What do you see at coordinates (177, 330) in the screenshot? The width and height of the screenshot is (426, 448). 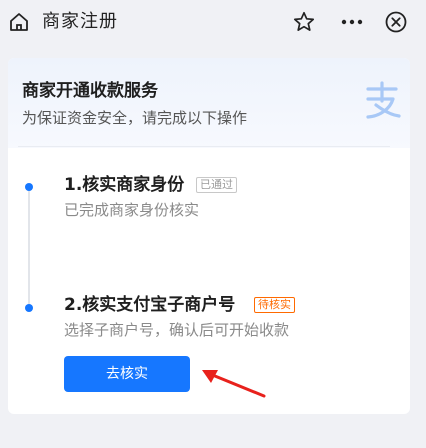 I see `step-2-description: 选择子商户号，确认后可开始收款` at bounding box center [177, 330].